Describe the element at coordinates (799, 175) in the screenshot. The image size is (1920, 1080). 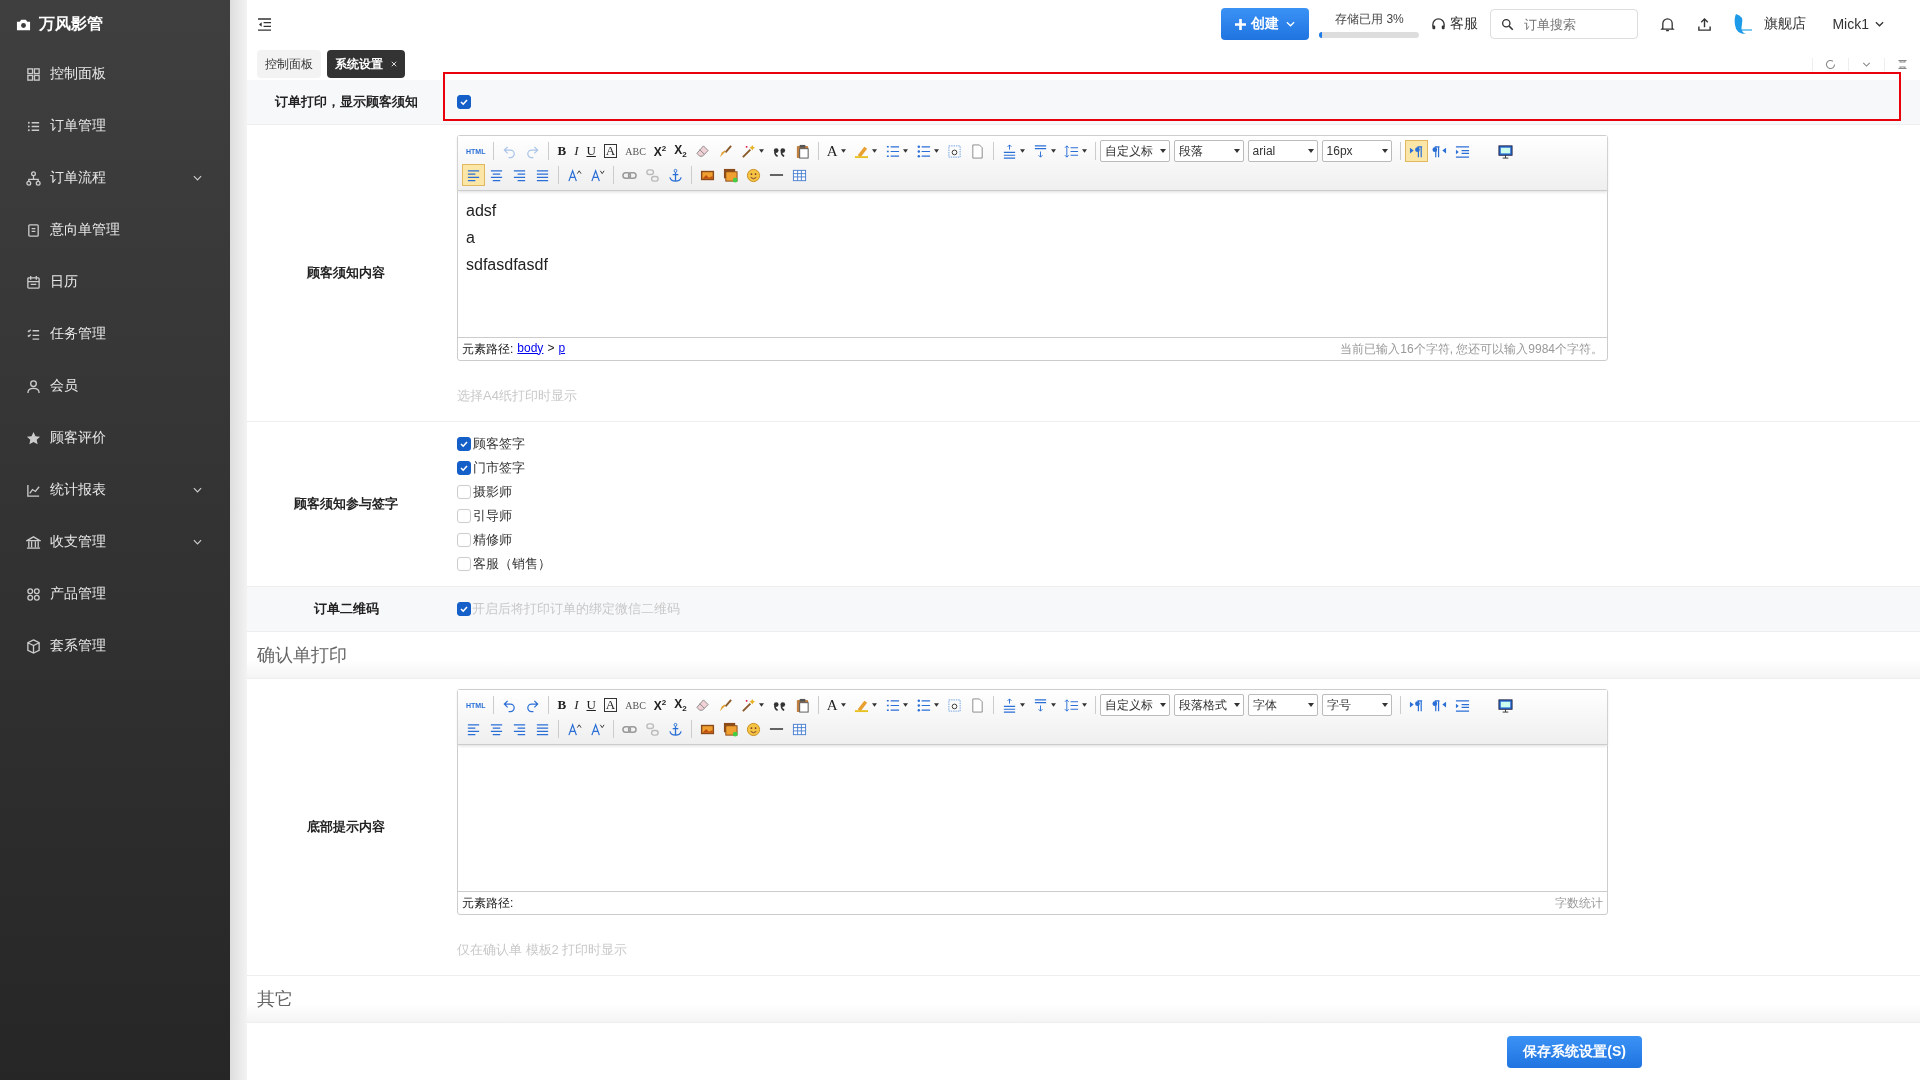
I see `table-grid-icon` at that location.